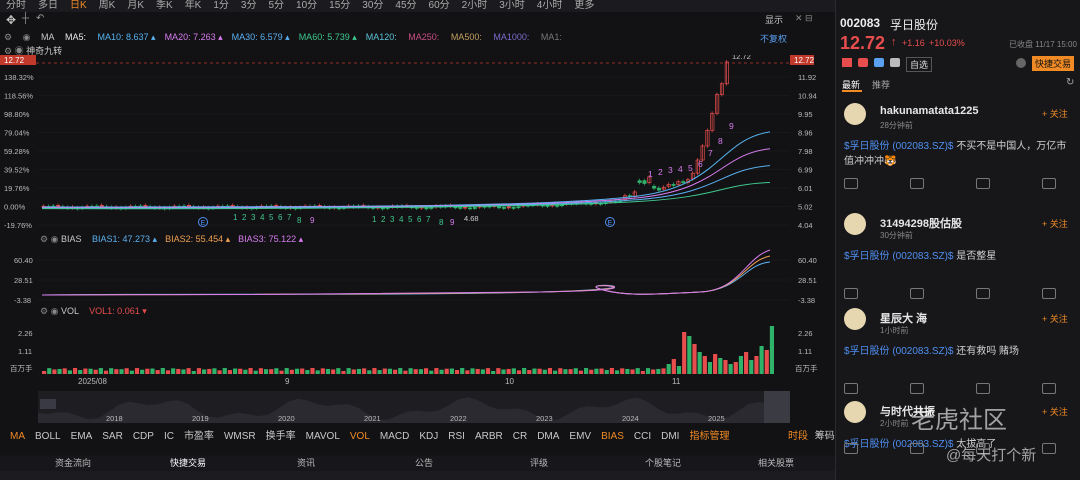 The height and width of the screenshot is (480, 1080). I want to click on period-16: 3小时, so click(512, 6).